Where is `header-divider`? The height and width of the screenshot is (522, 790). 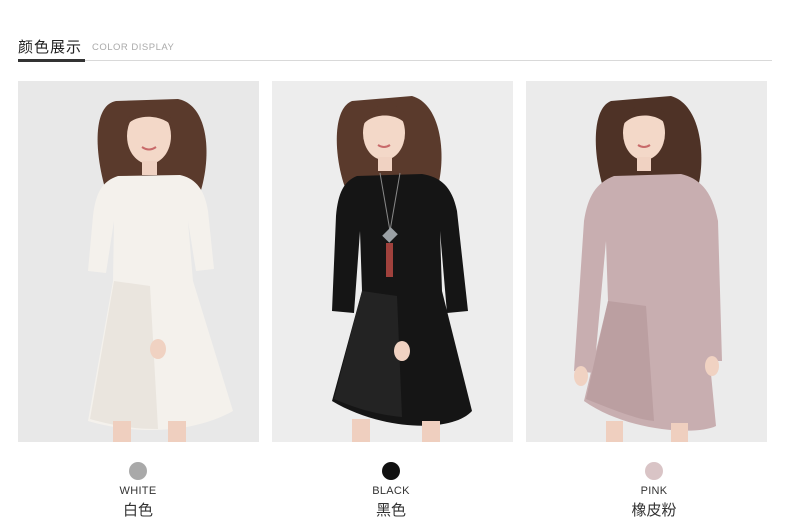
header-divider is located at coordinates (395, 60).